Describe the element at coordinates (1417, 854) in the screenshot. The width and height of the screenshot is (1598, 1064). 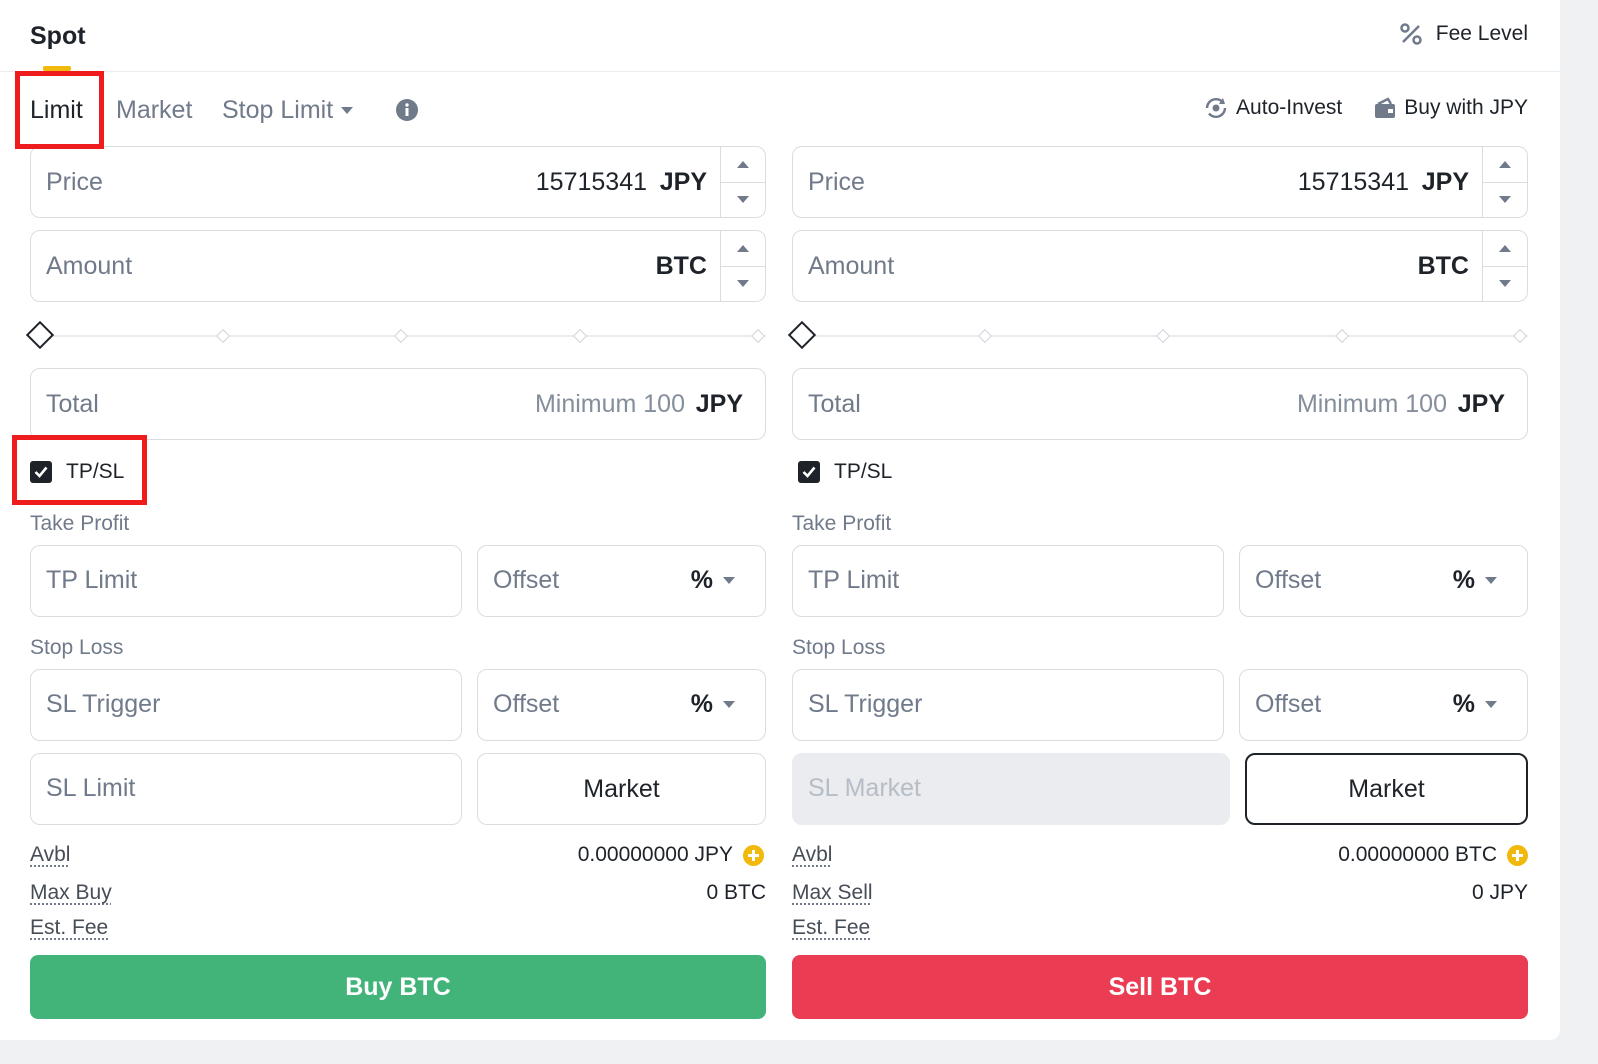
I see `avbl-value: 0.00000000 BTC` at that location.